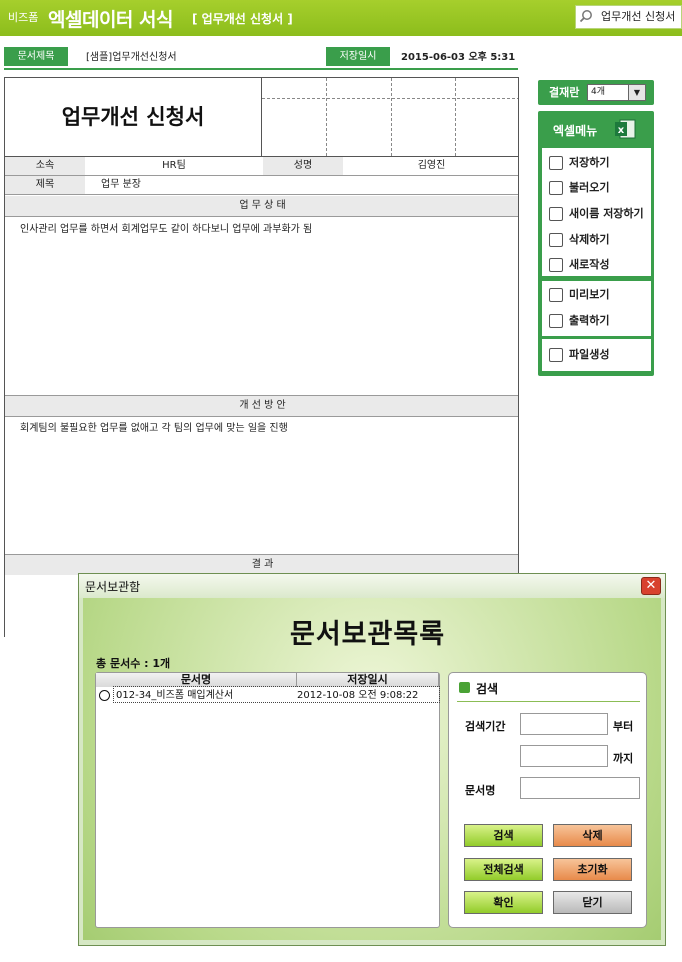  I want to click on dialog-heading: 문서보관목록, so click(368, 634).